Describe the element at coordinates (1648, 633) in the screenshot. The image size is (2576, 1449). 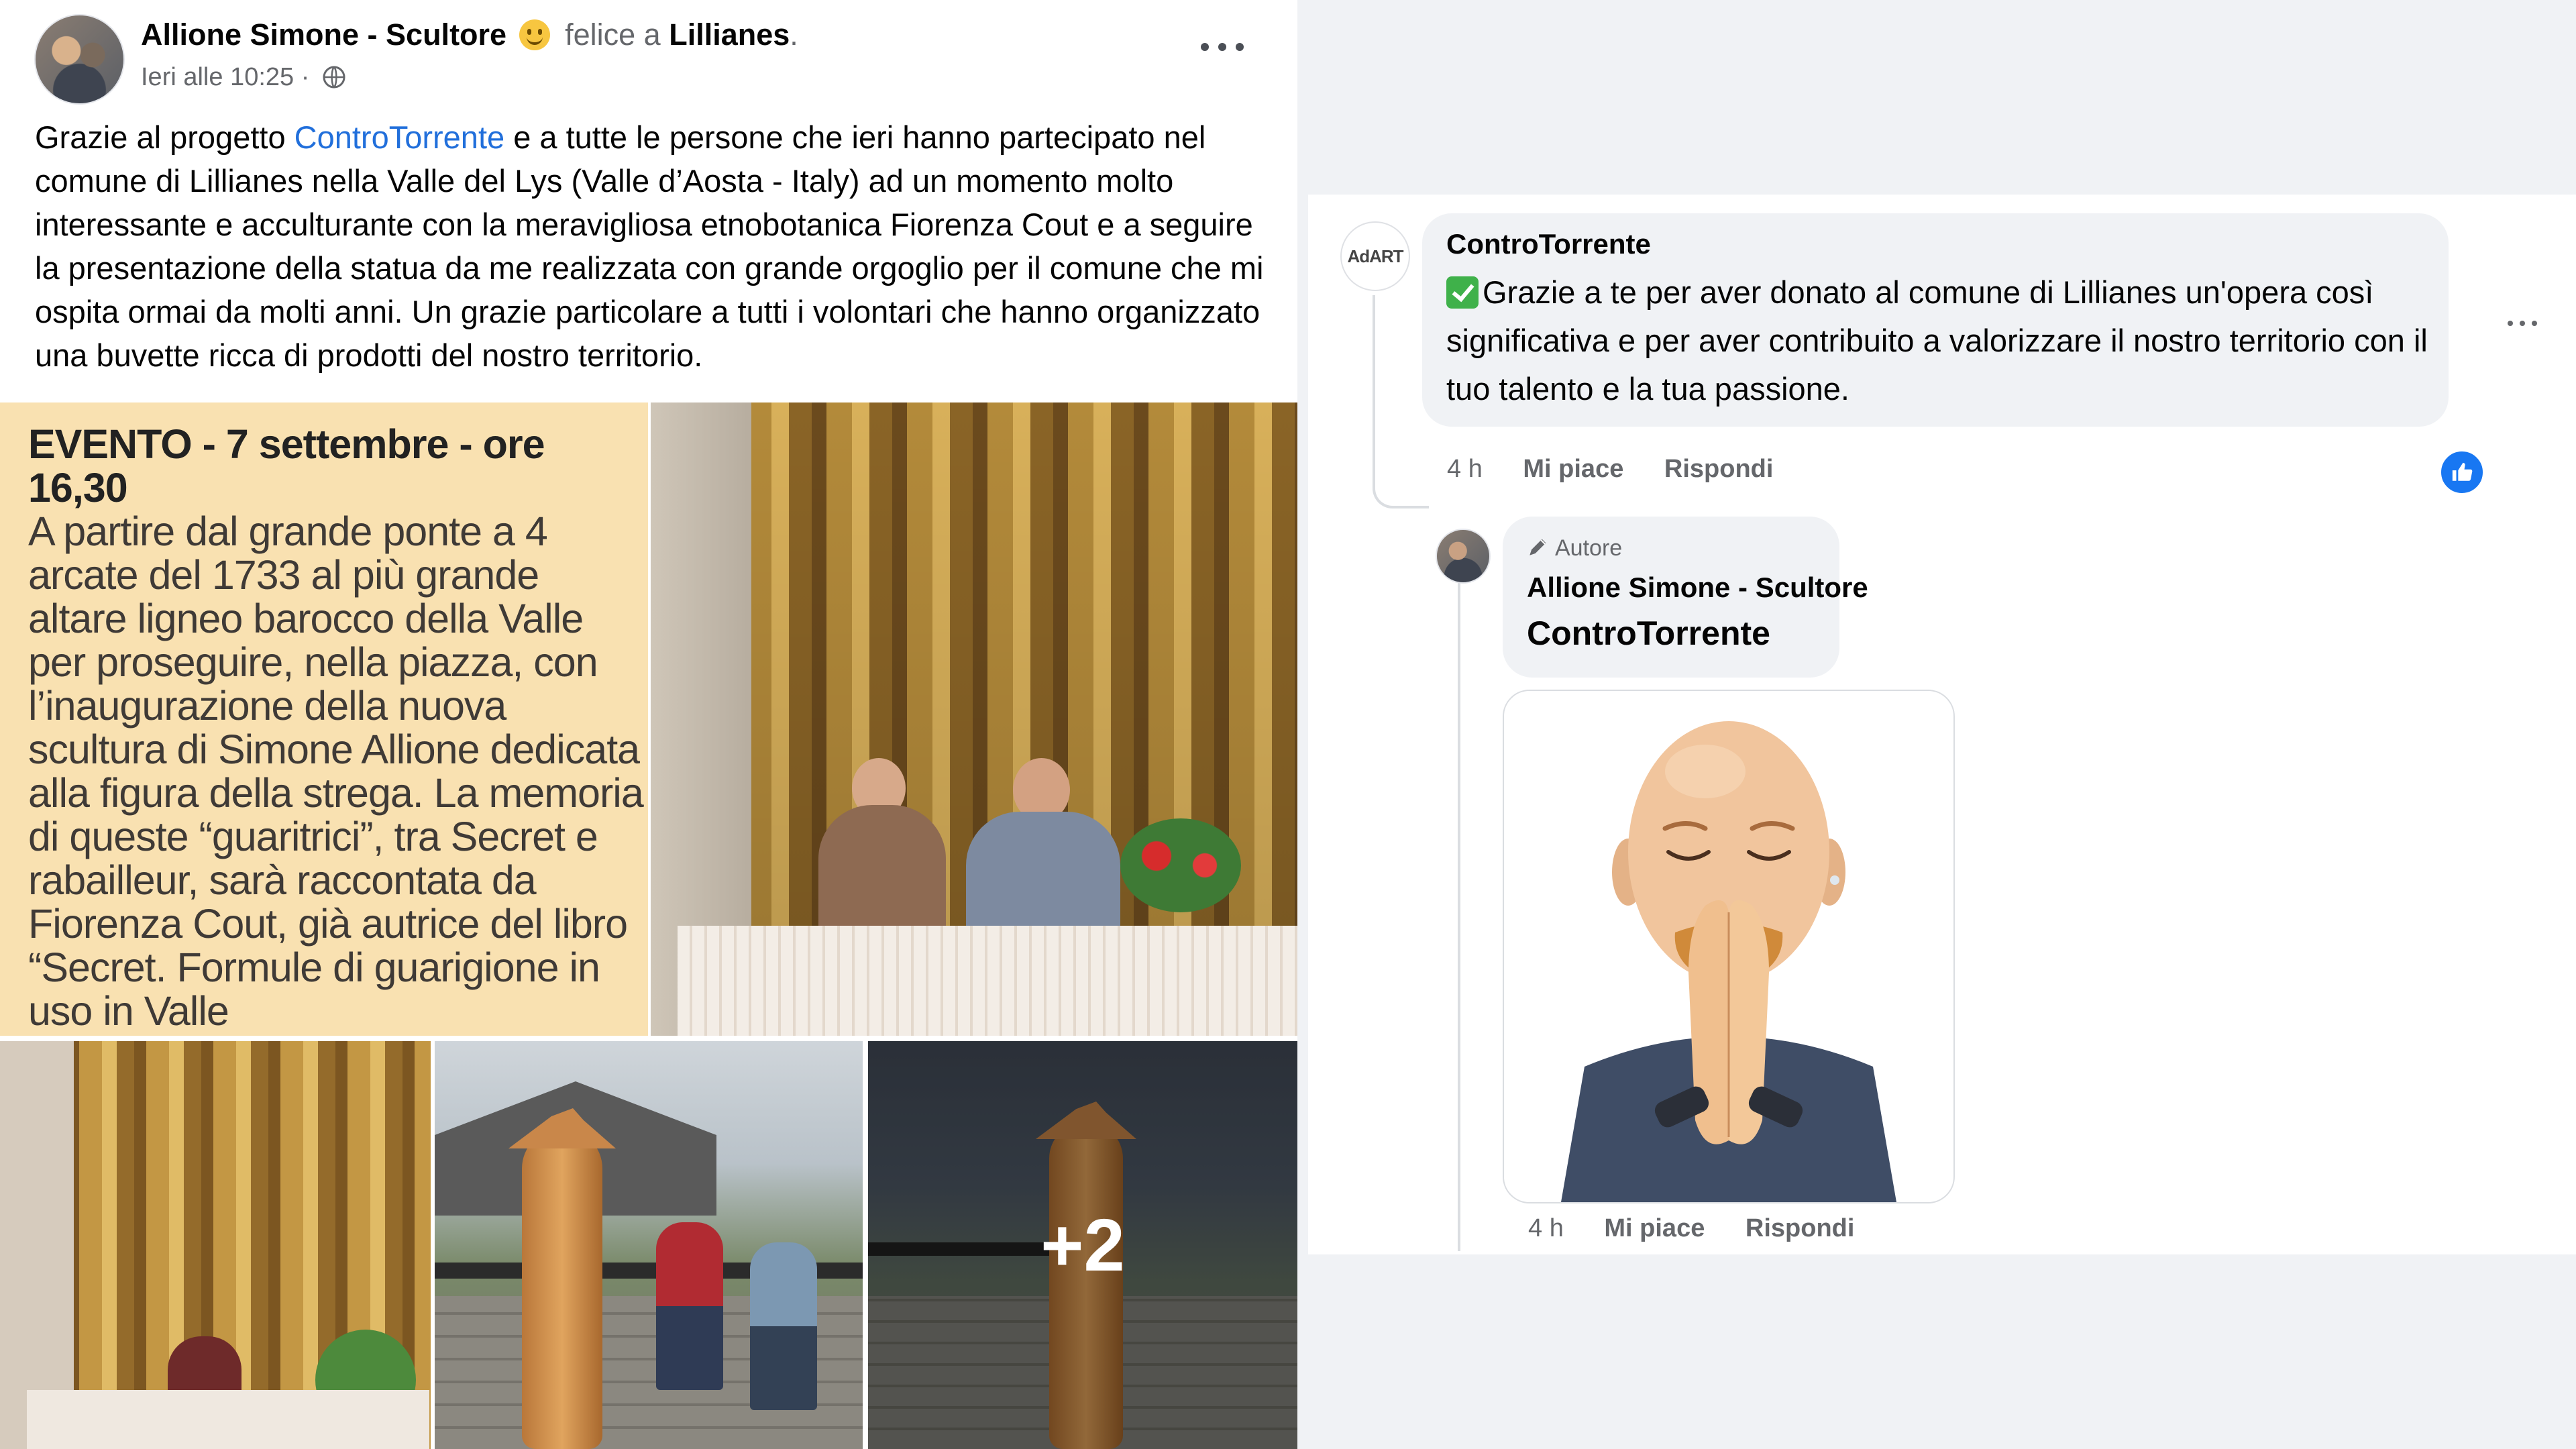
I see `reply-mention: ControTorrente` at that location.